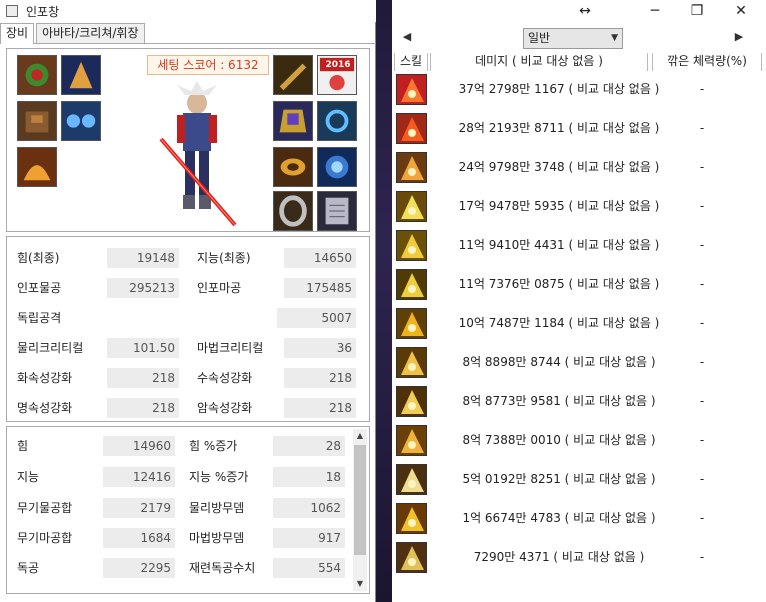 The width and height of the screenshot is (766, 602). What do you see at coordinates (188, 33) in the screenshot?
I see `tab-bar: 장비 아바타/크리쳐/휘장` at bounding box center [188, 33].